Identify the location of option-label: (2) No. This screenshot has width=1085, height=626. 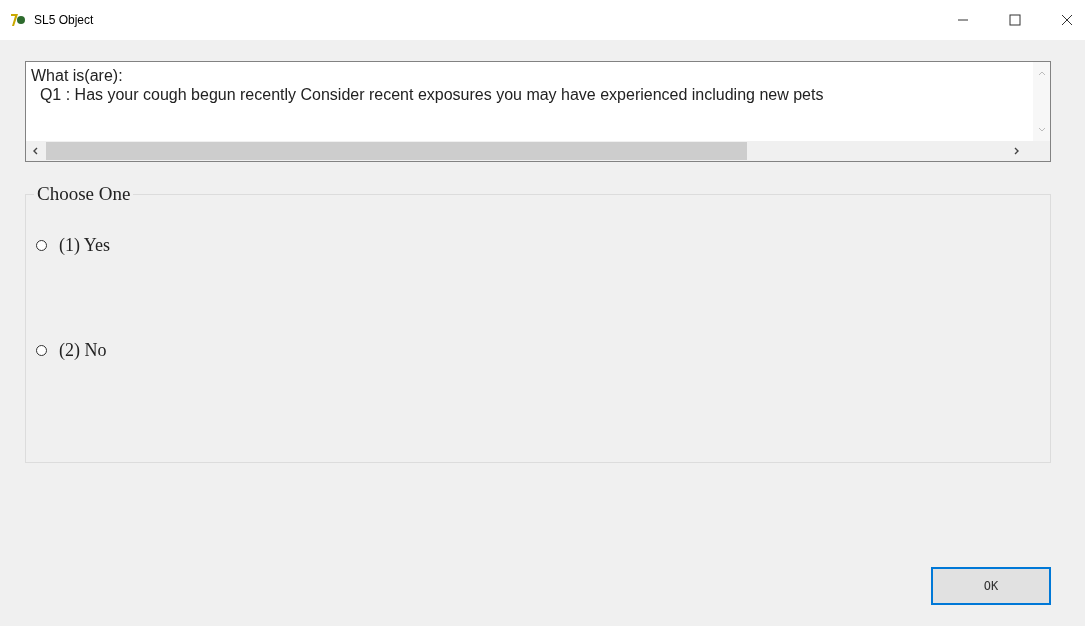
(83, 350).